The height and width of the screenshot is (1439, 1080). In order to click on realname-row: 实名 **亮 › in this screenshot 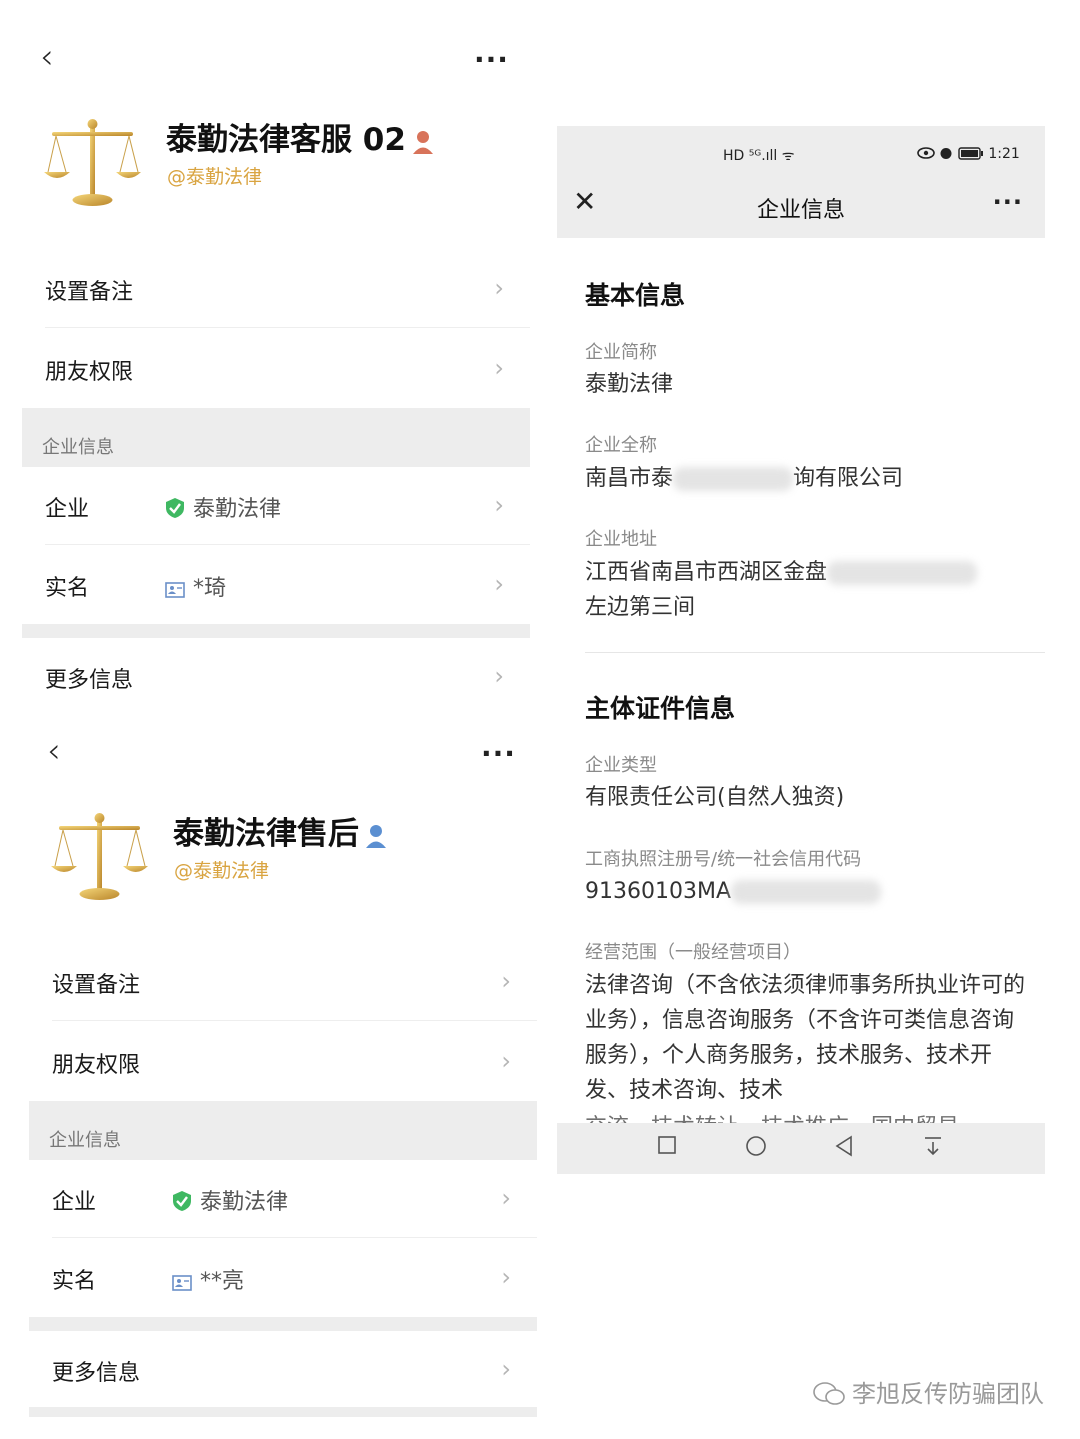, I will do `click(283, 1278)`.